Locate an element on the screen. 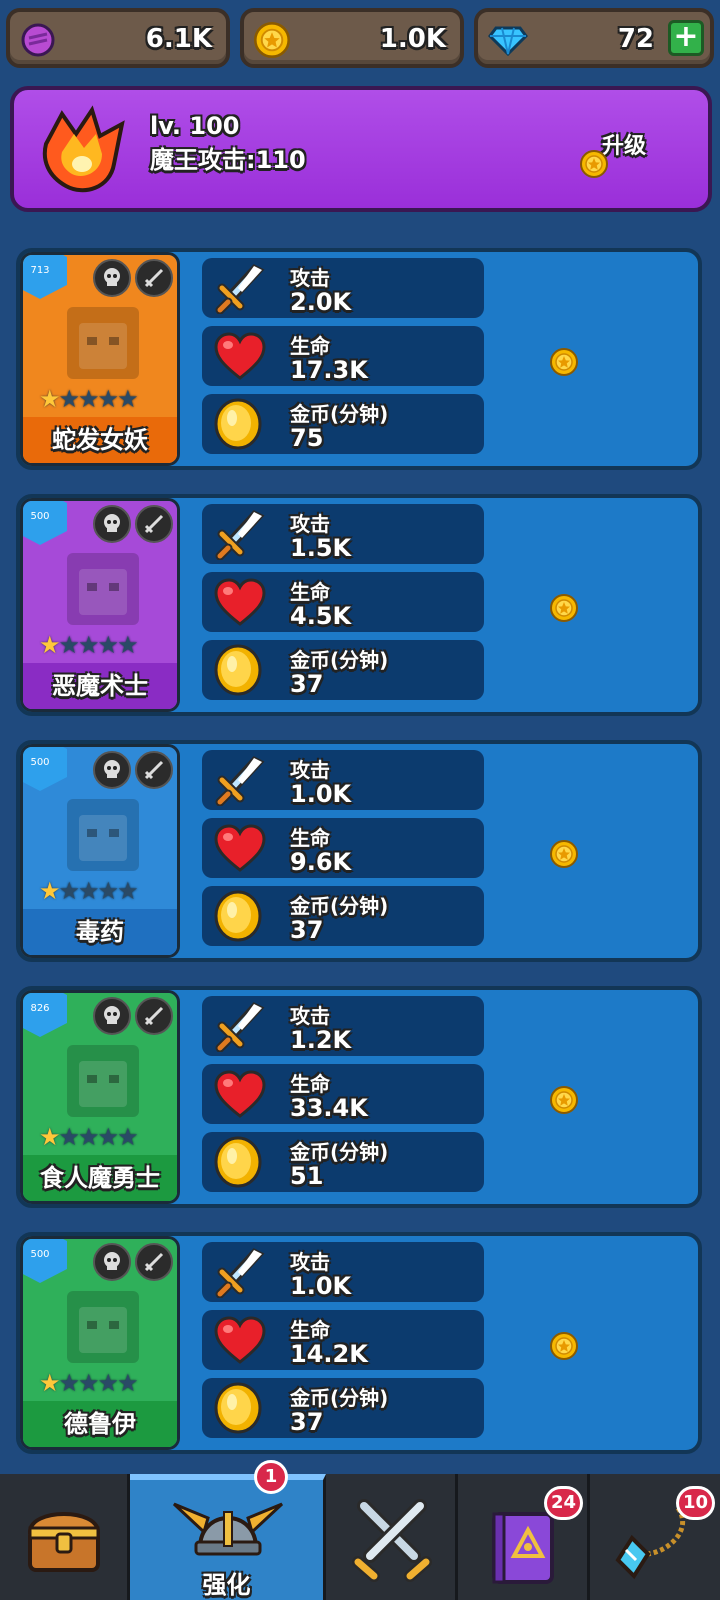 This screenshot has width=720, height=1600. attack-stat: 攻击 1.5K is located at coordinates (343, 534).